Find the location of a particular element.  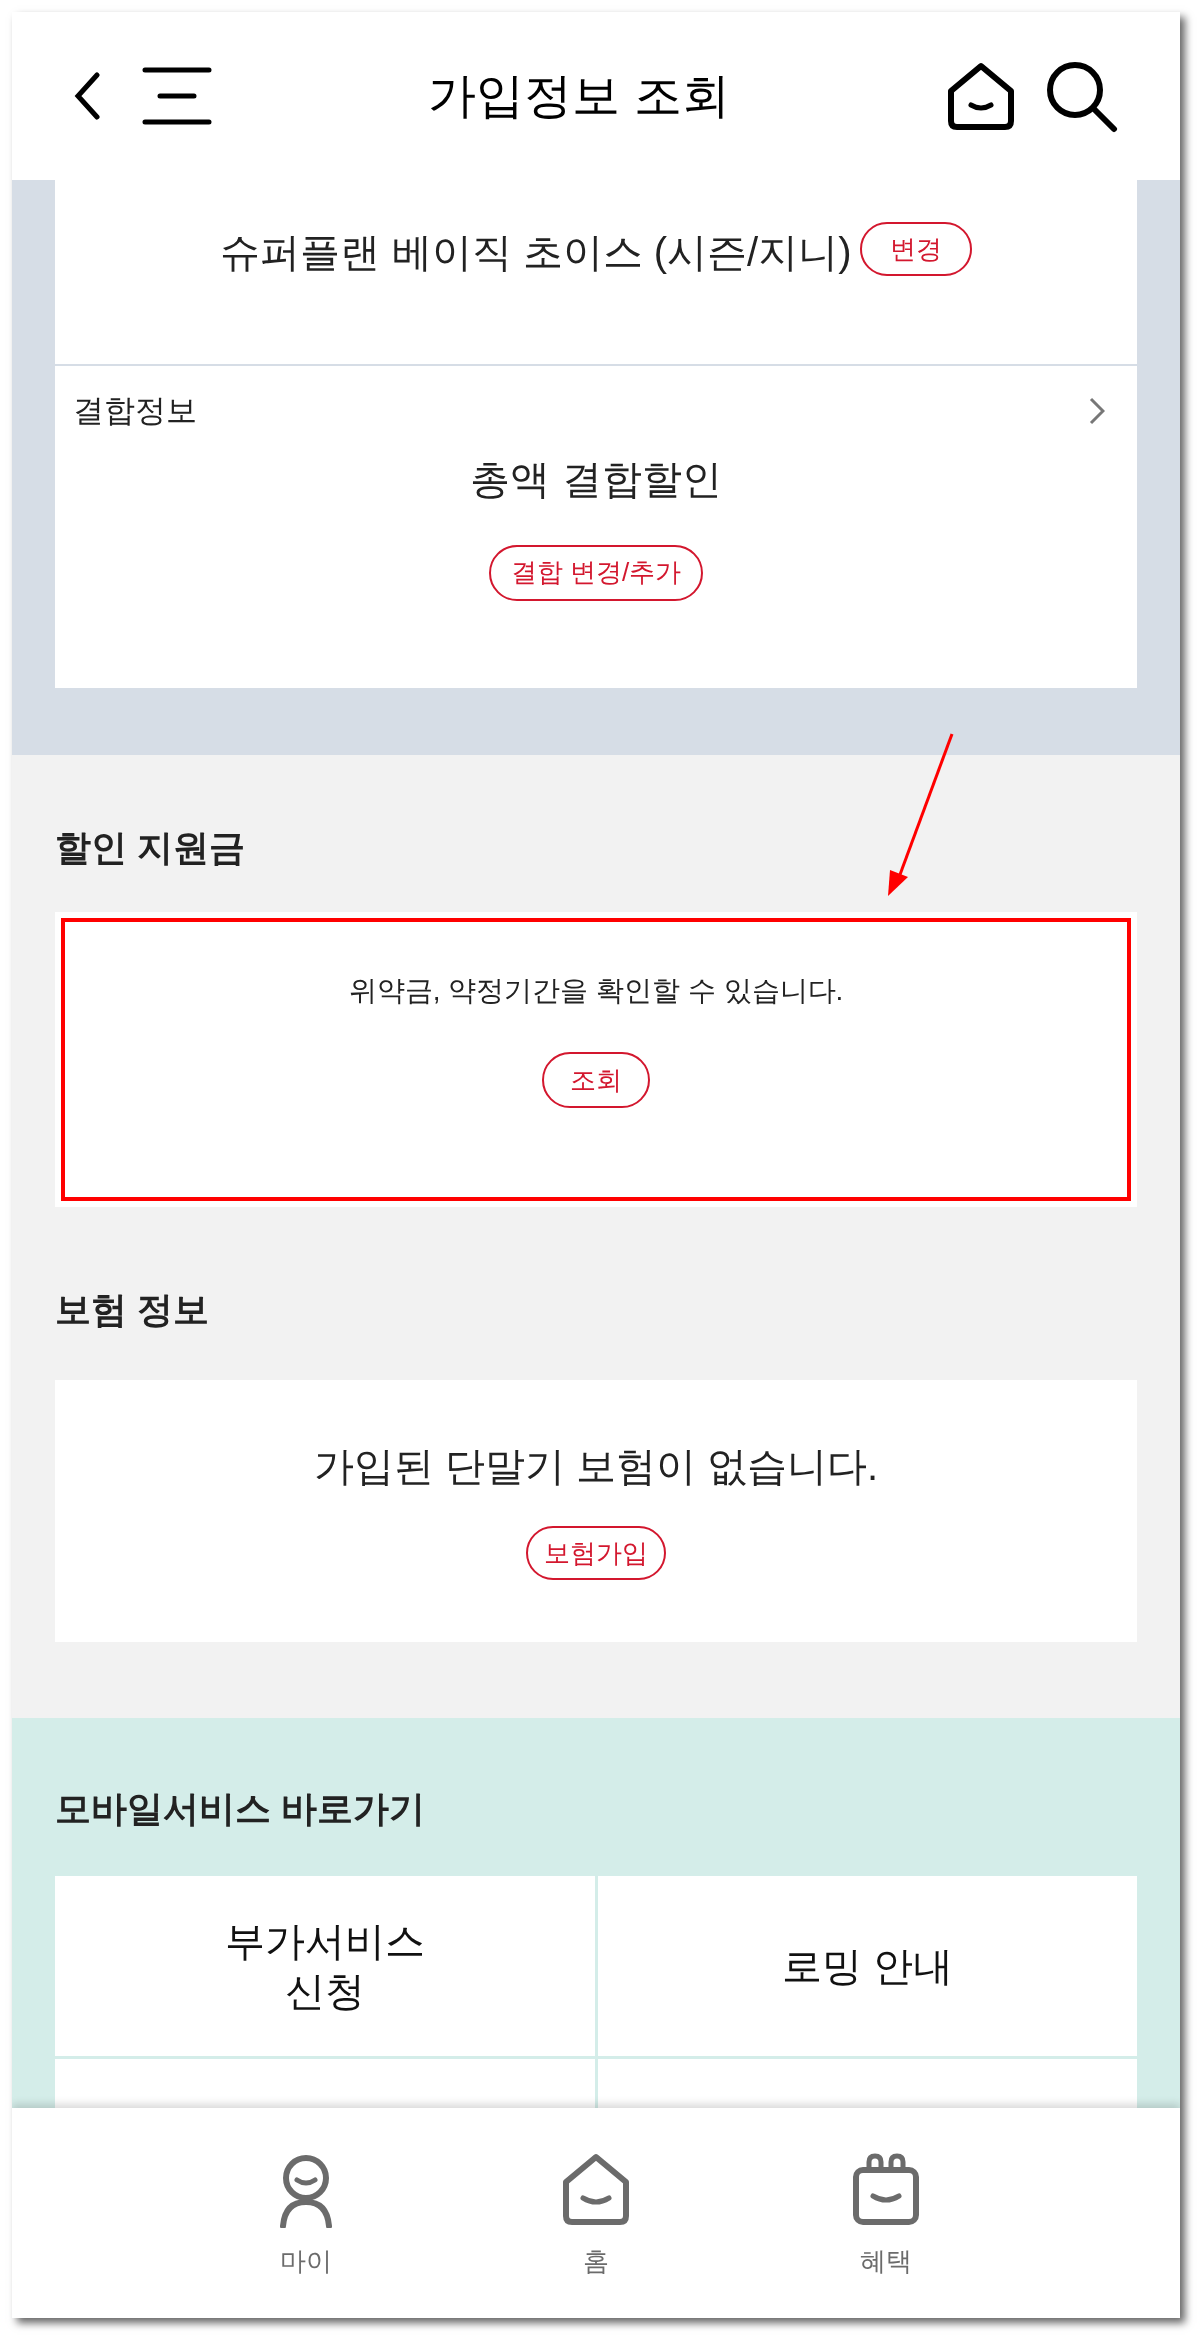

nav-tab: 마이 is located at coordinates (306, 2235).